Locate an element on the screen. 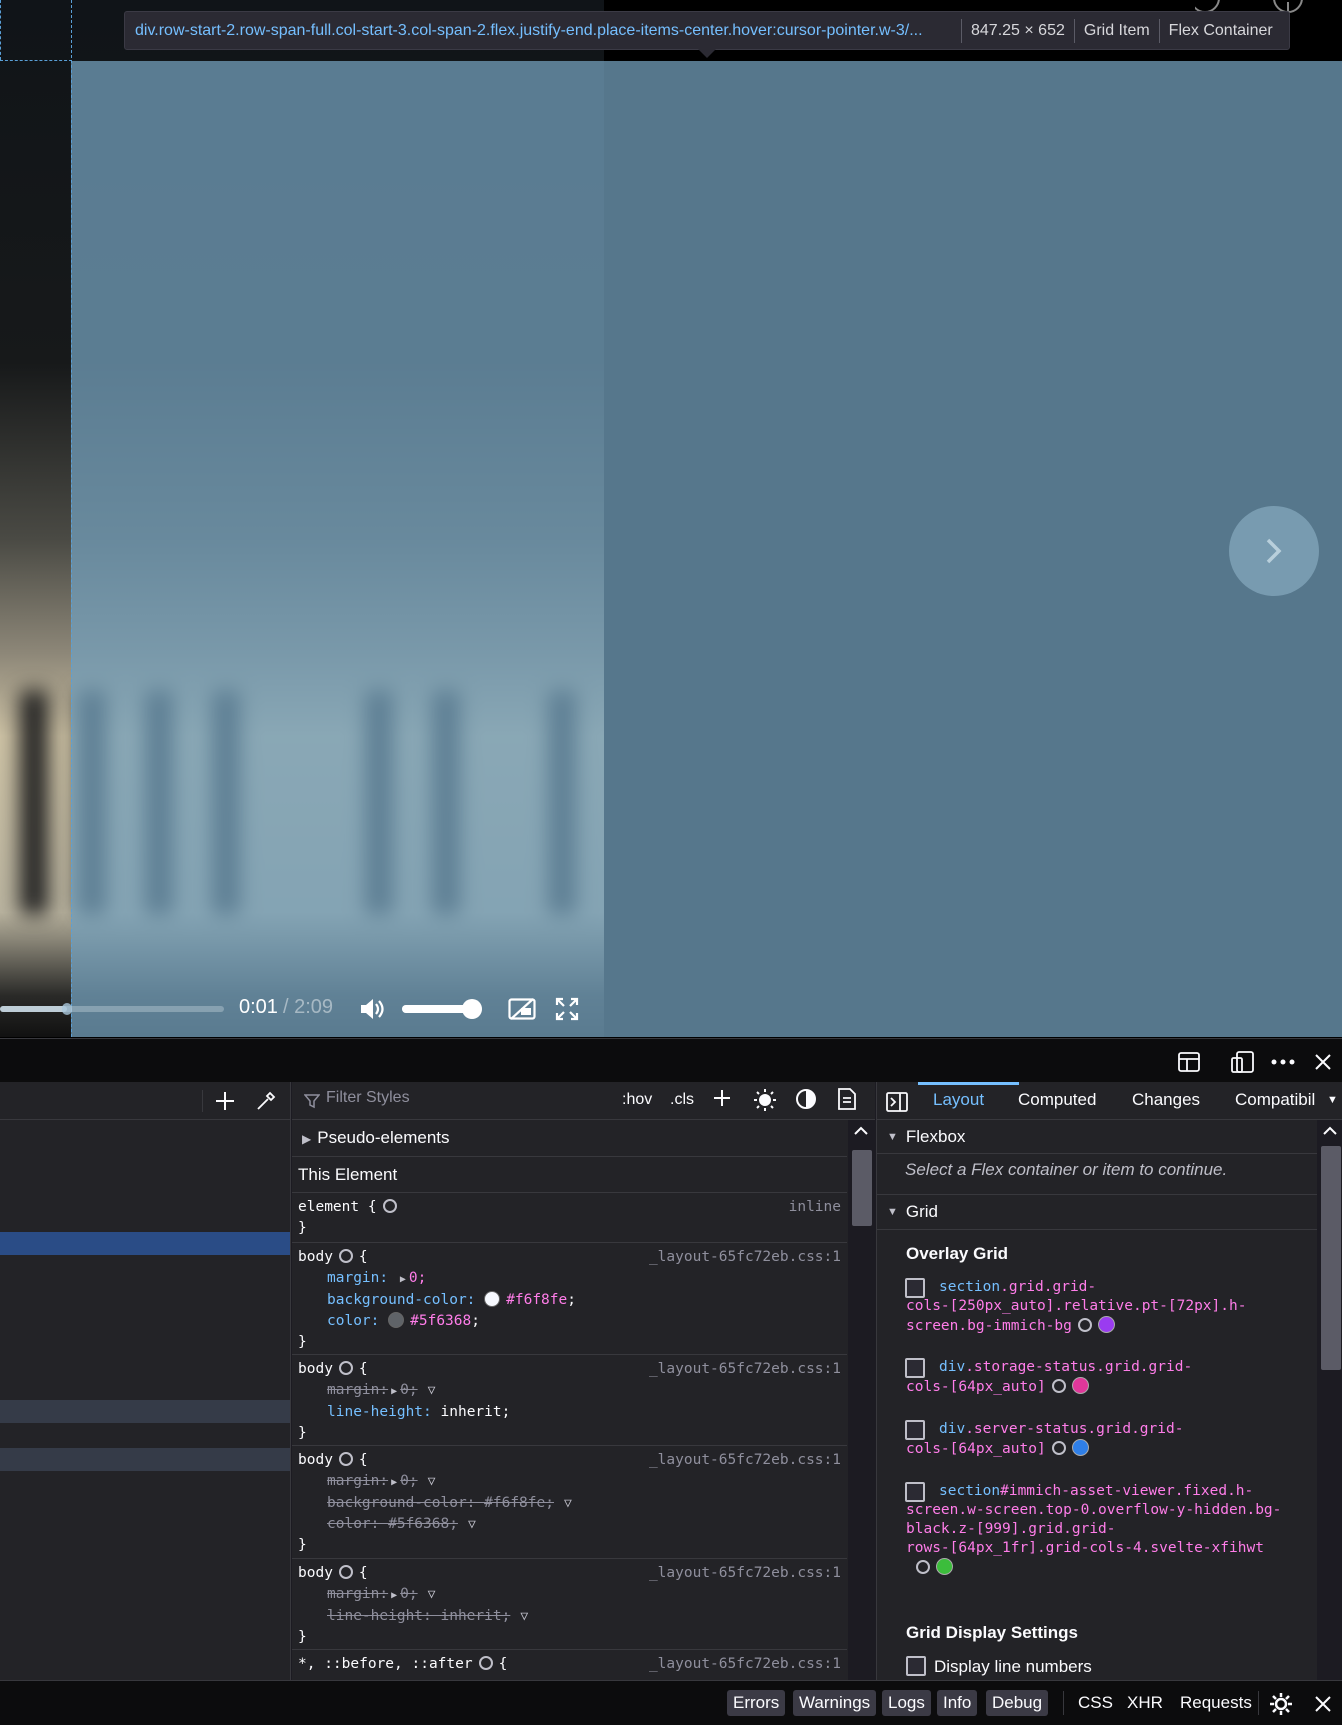 This screenshot has height=1725, width=1342. filter-styles-input is located at coordinates (451, 1098).